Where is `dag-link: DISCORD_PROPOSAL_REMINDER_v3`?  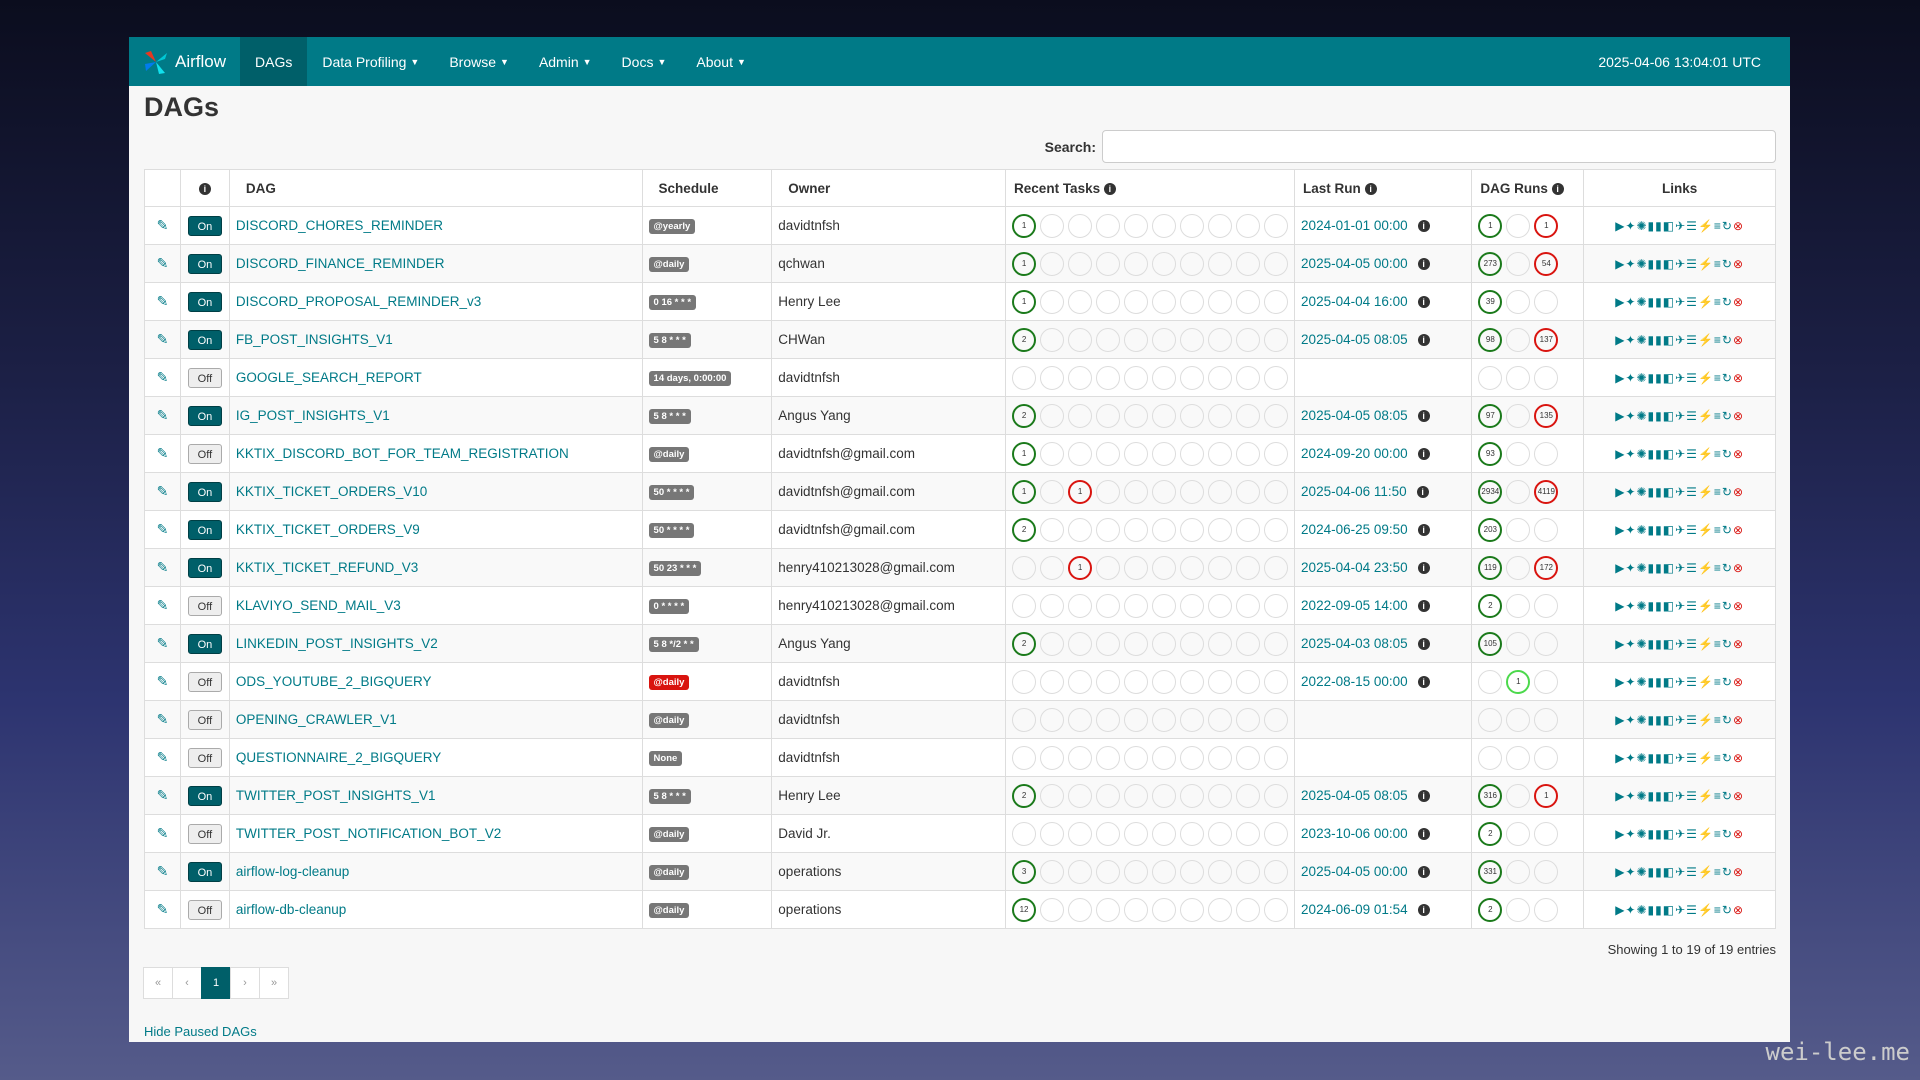
dag-link: DISCORD_PROPOSAL_REMINDER_v3 is located at coordinates (358, 301).